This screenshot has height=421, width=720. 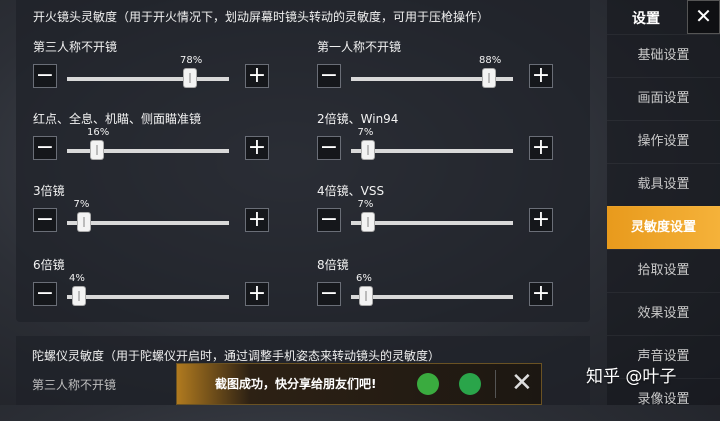 What do you see at coordinates (74, 385) in the screenshot?
I see `gyro-first-item-label: 第三人称不开镜` at bounding box center [74, 385].